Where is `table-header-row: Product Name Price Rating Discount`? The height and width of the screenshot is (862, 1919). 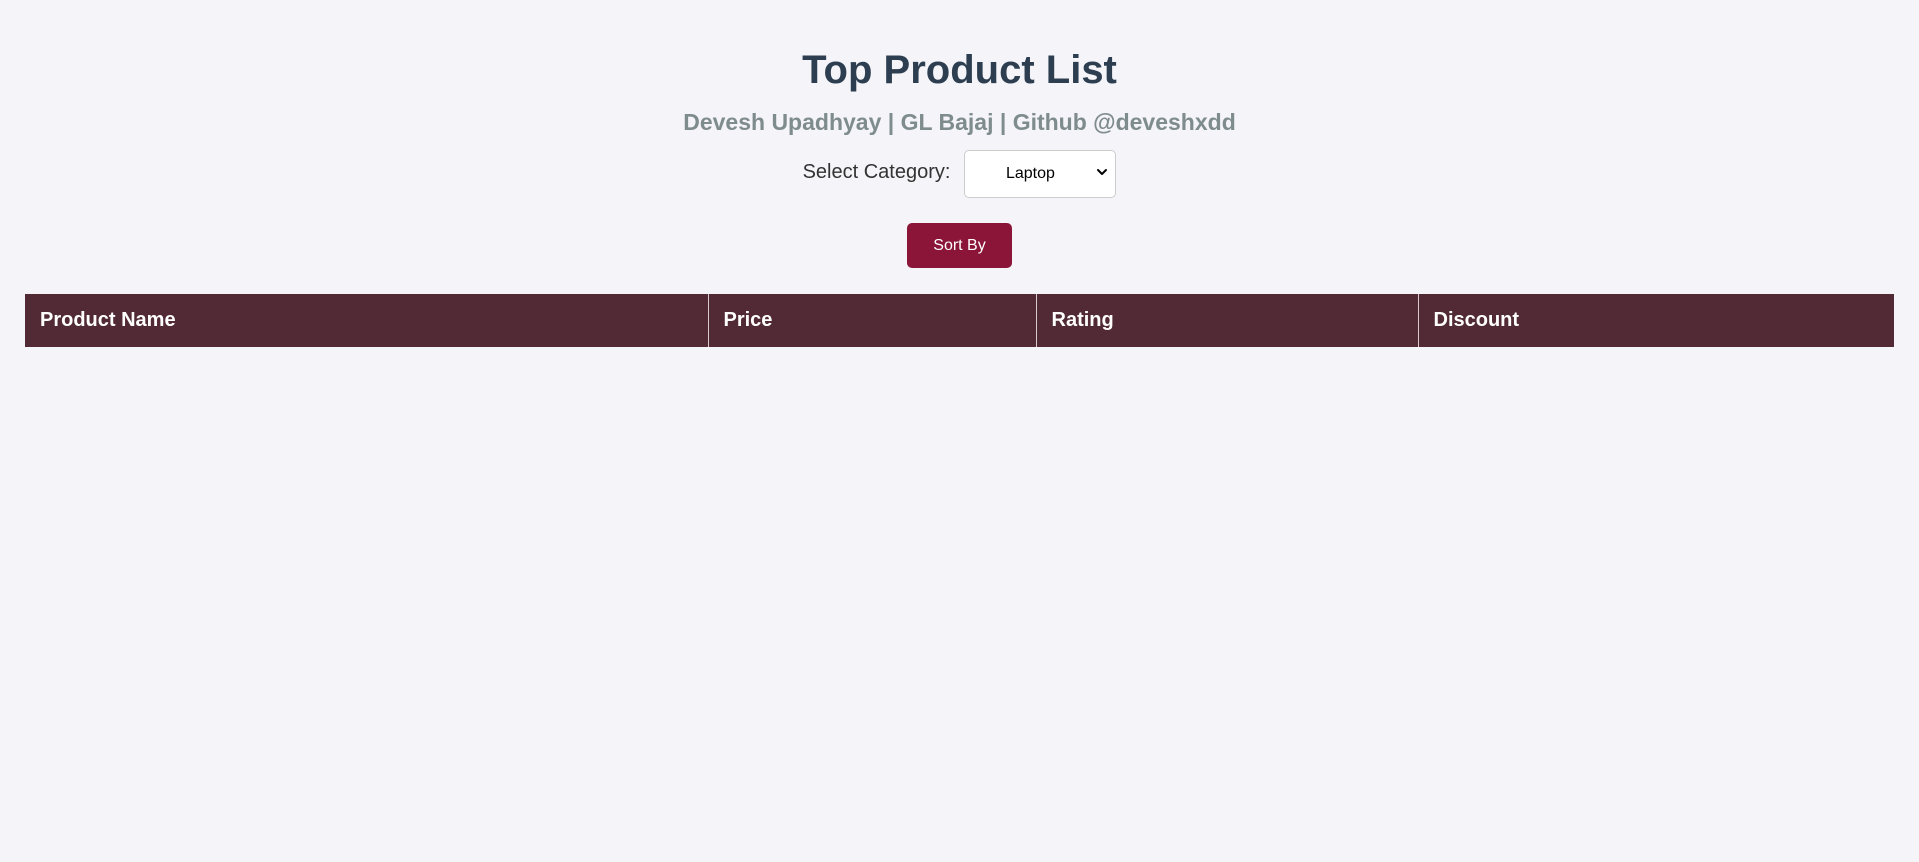 table-header-row: Product Name Price Rating Discount is located at coordinates (959, 320).